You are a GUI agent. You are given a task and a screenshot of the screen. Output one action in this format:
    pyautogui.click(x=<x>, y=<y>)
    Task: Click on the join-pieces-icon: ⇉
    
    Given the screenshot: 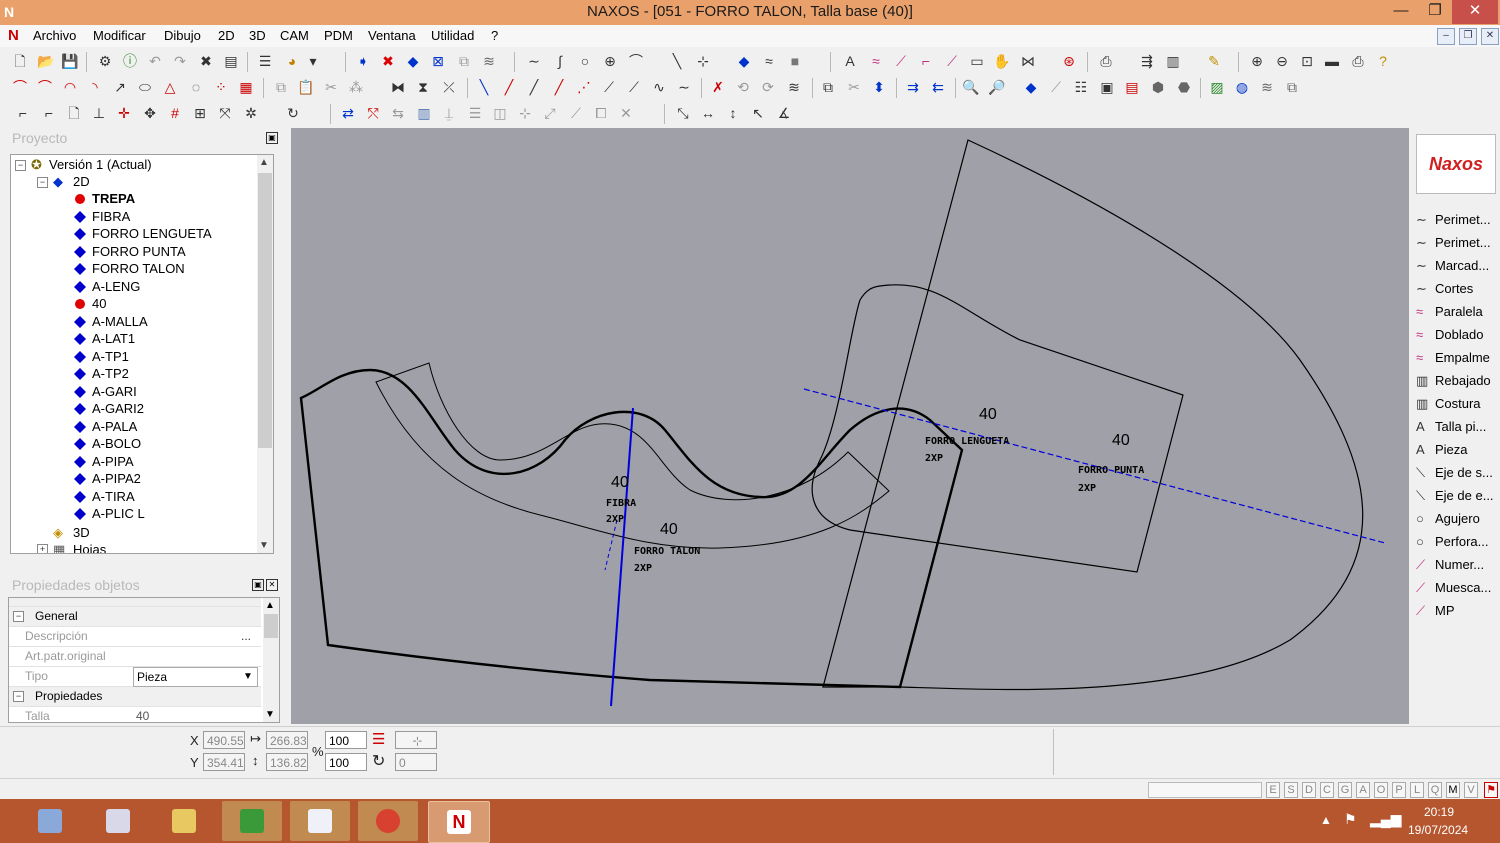 What is the action you would take?
    pyautogui.click(x=913, y=87)
    